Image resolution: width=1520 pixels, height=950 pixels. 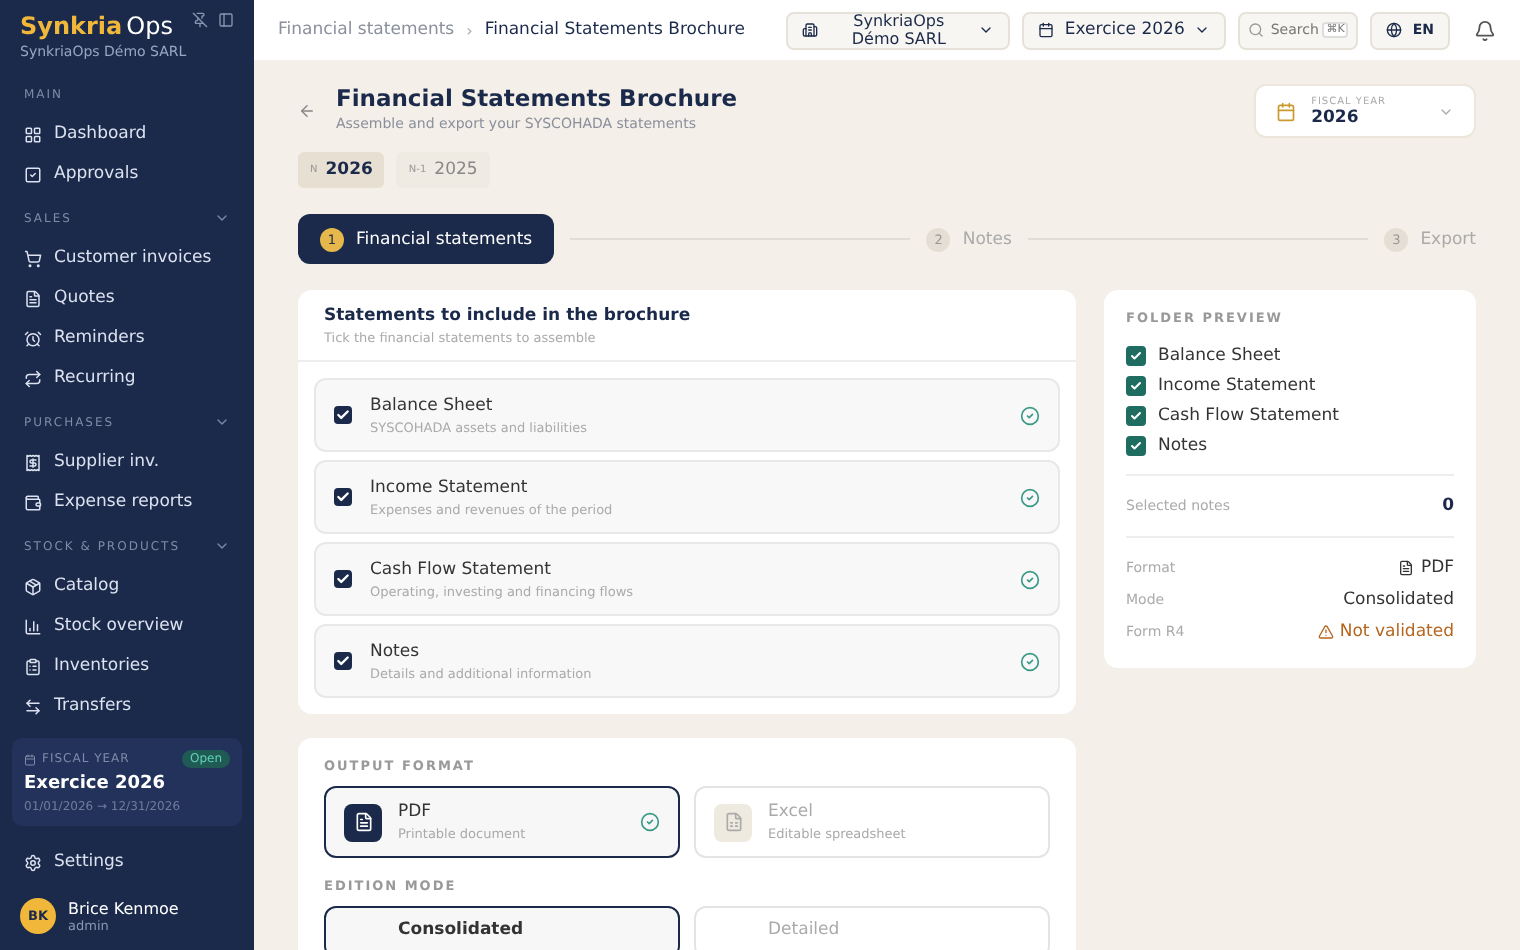 I want to click on nav-item: Catalog, so click(x=127, y=586).